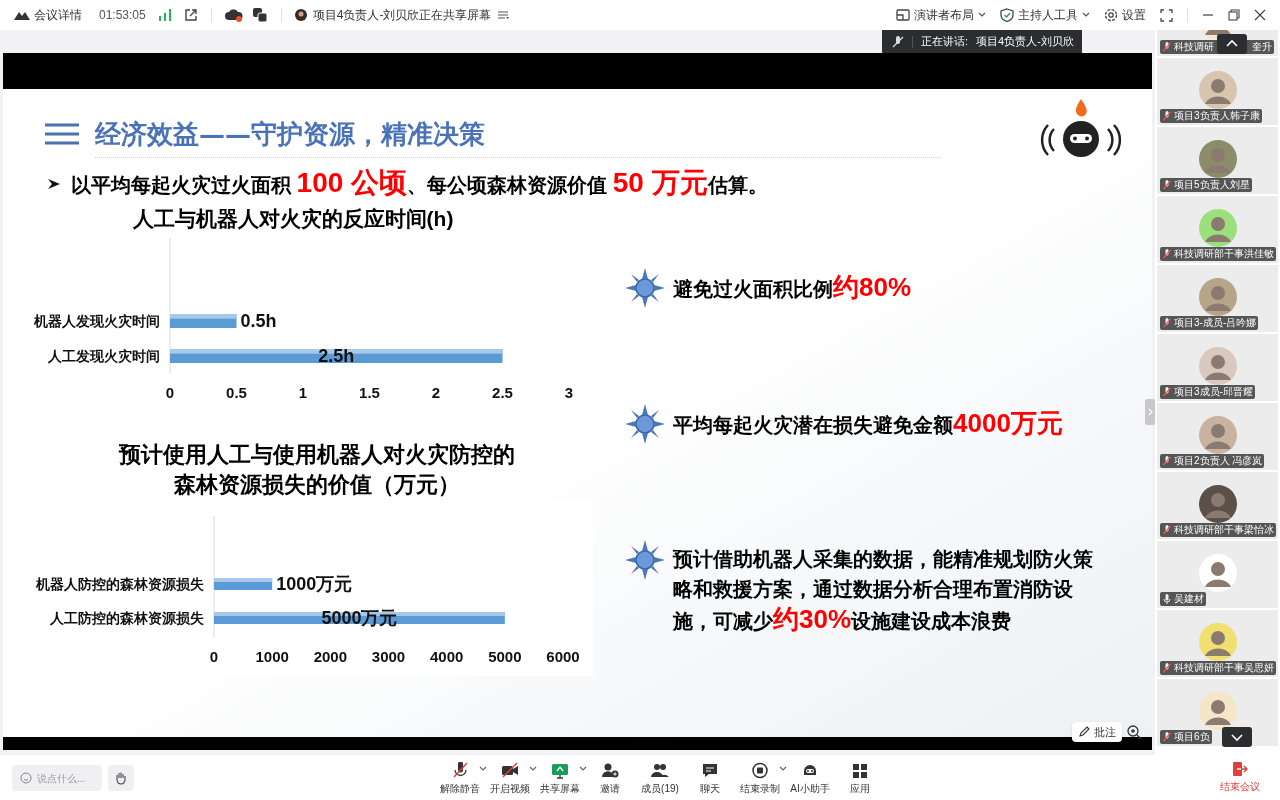 The width and height of the screenshot is (1280, 800). I want to click on category-label: 机器人发现火灾时间, so click(97, 321).